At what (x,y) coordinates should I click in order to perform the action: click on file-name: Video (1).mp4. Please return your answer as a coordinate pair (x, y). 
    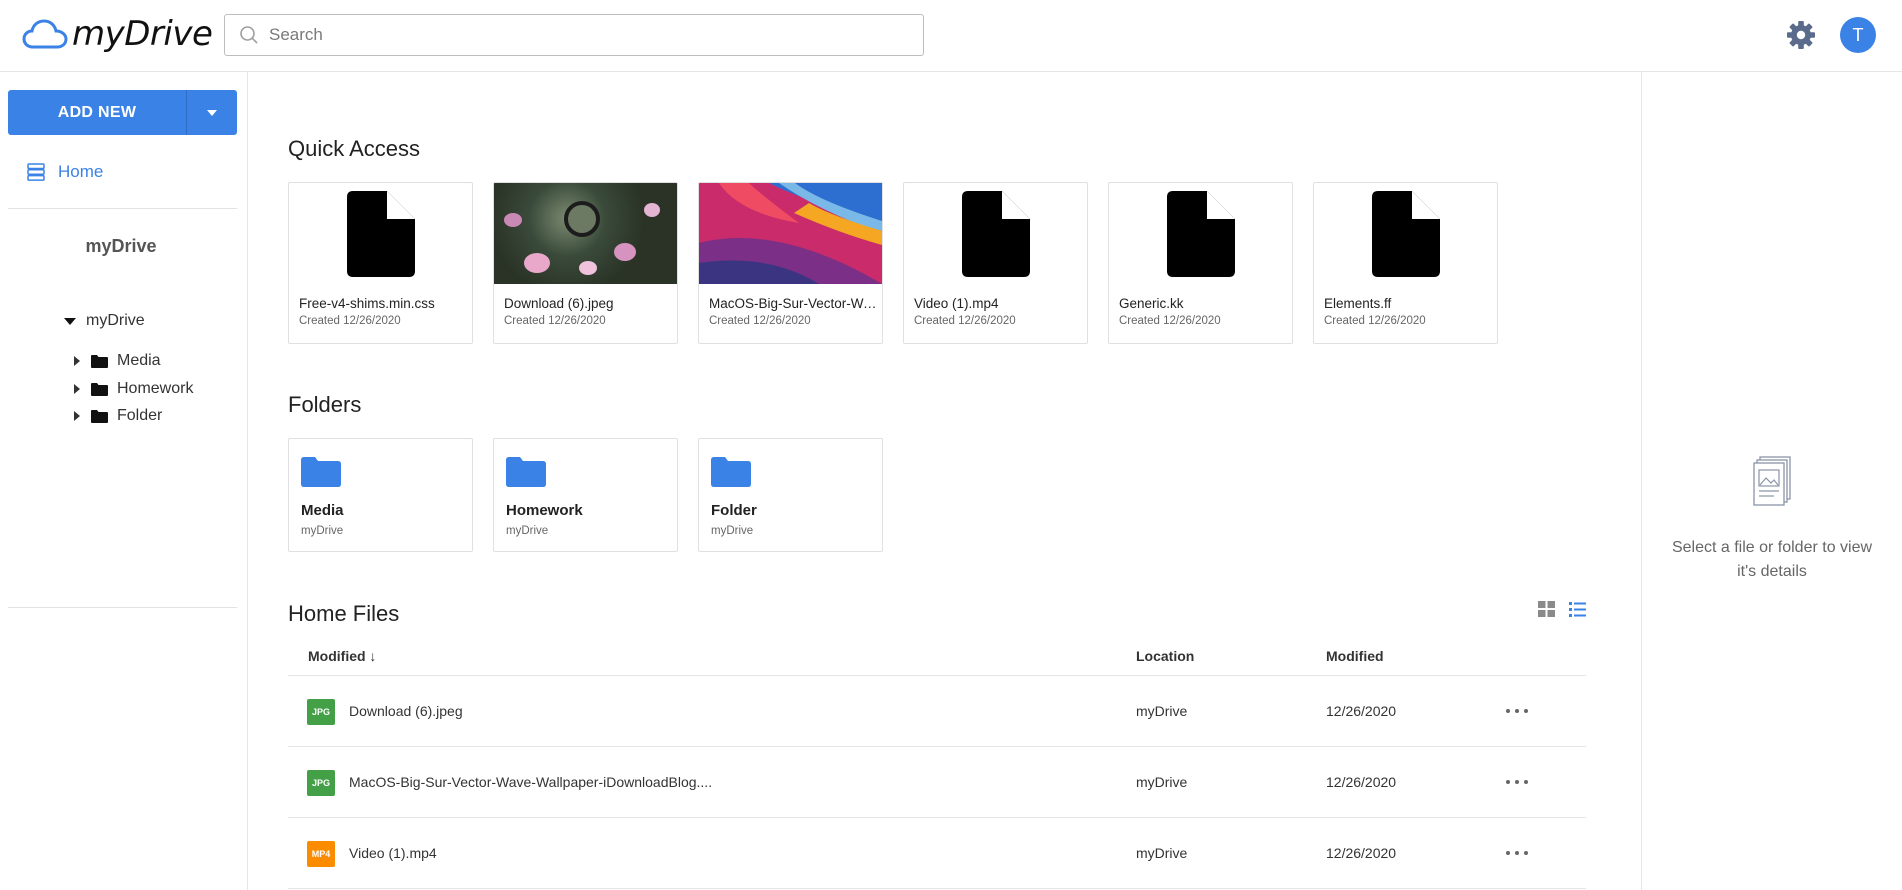
    Looking at the image, I should click on (956, 303).